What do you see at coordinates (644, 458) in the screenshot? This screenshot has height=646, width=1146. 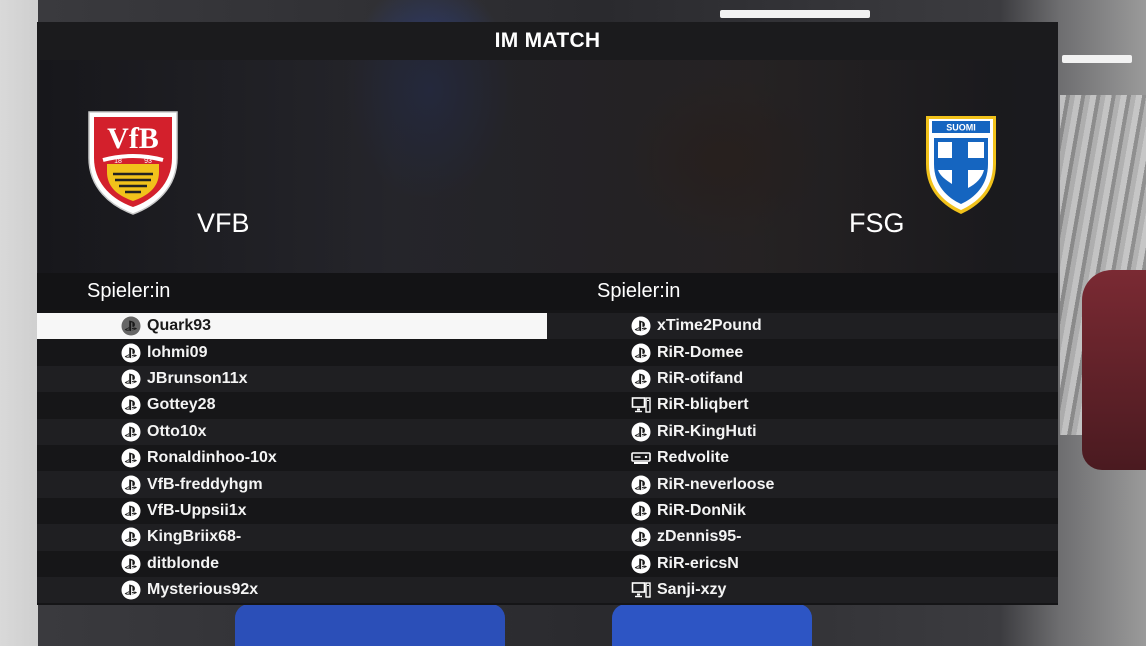 I see `xbox-icon` at bounding box center [644, 458].